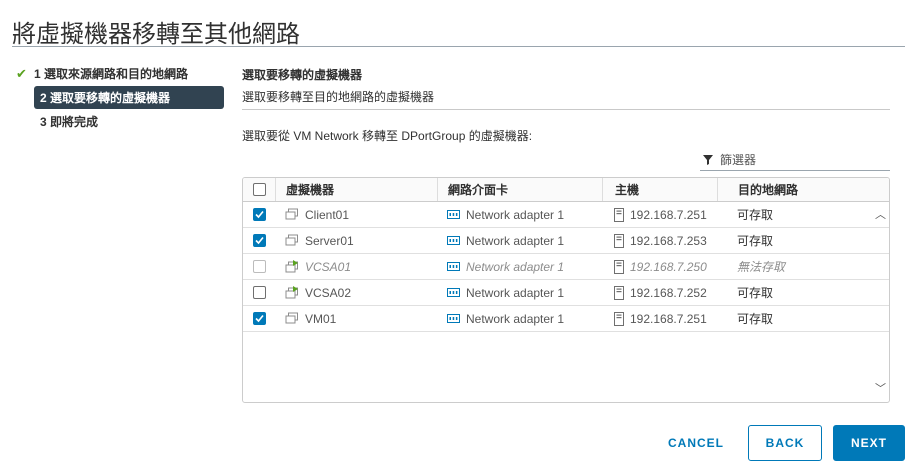  Describe the element at coordinates (356, 240) in the screenshot. I see `vm-cell: Server01` at that location.